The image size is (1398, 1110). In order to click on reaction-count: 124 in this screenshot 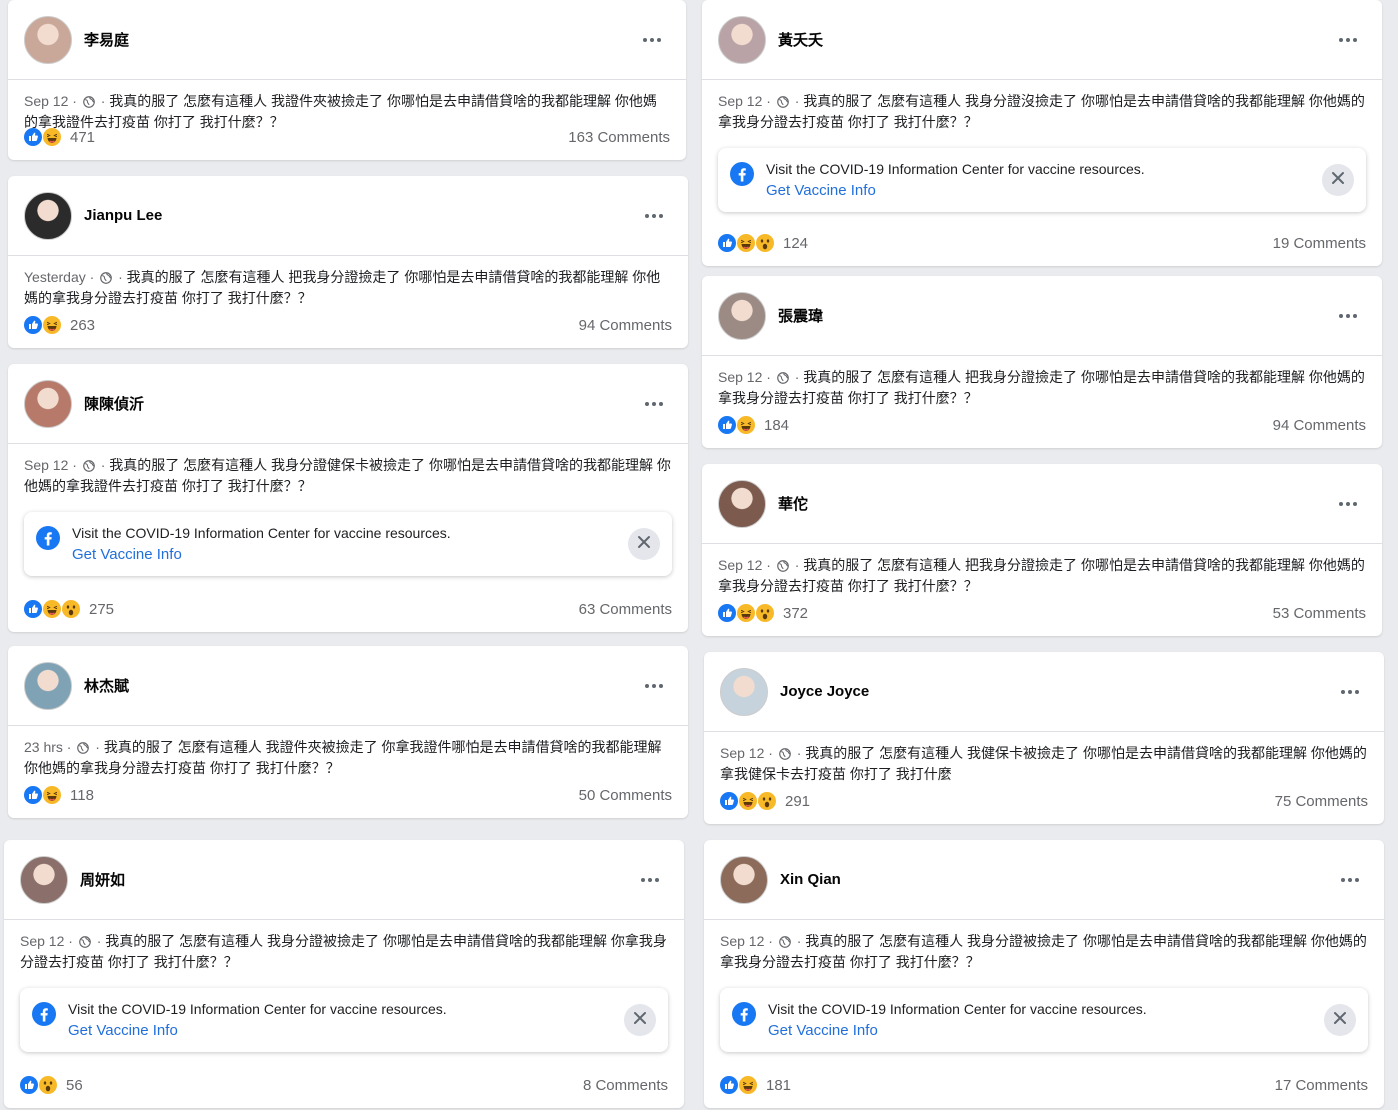, I will do `click(795, 243)`.